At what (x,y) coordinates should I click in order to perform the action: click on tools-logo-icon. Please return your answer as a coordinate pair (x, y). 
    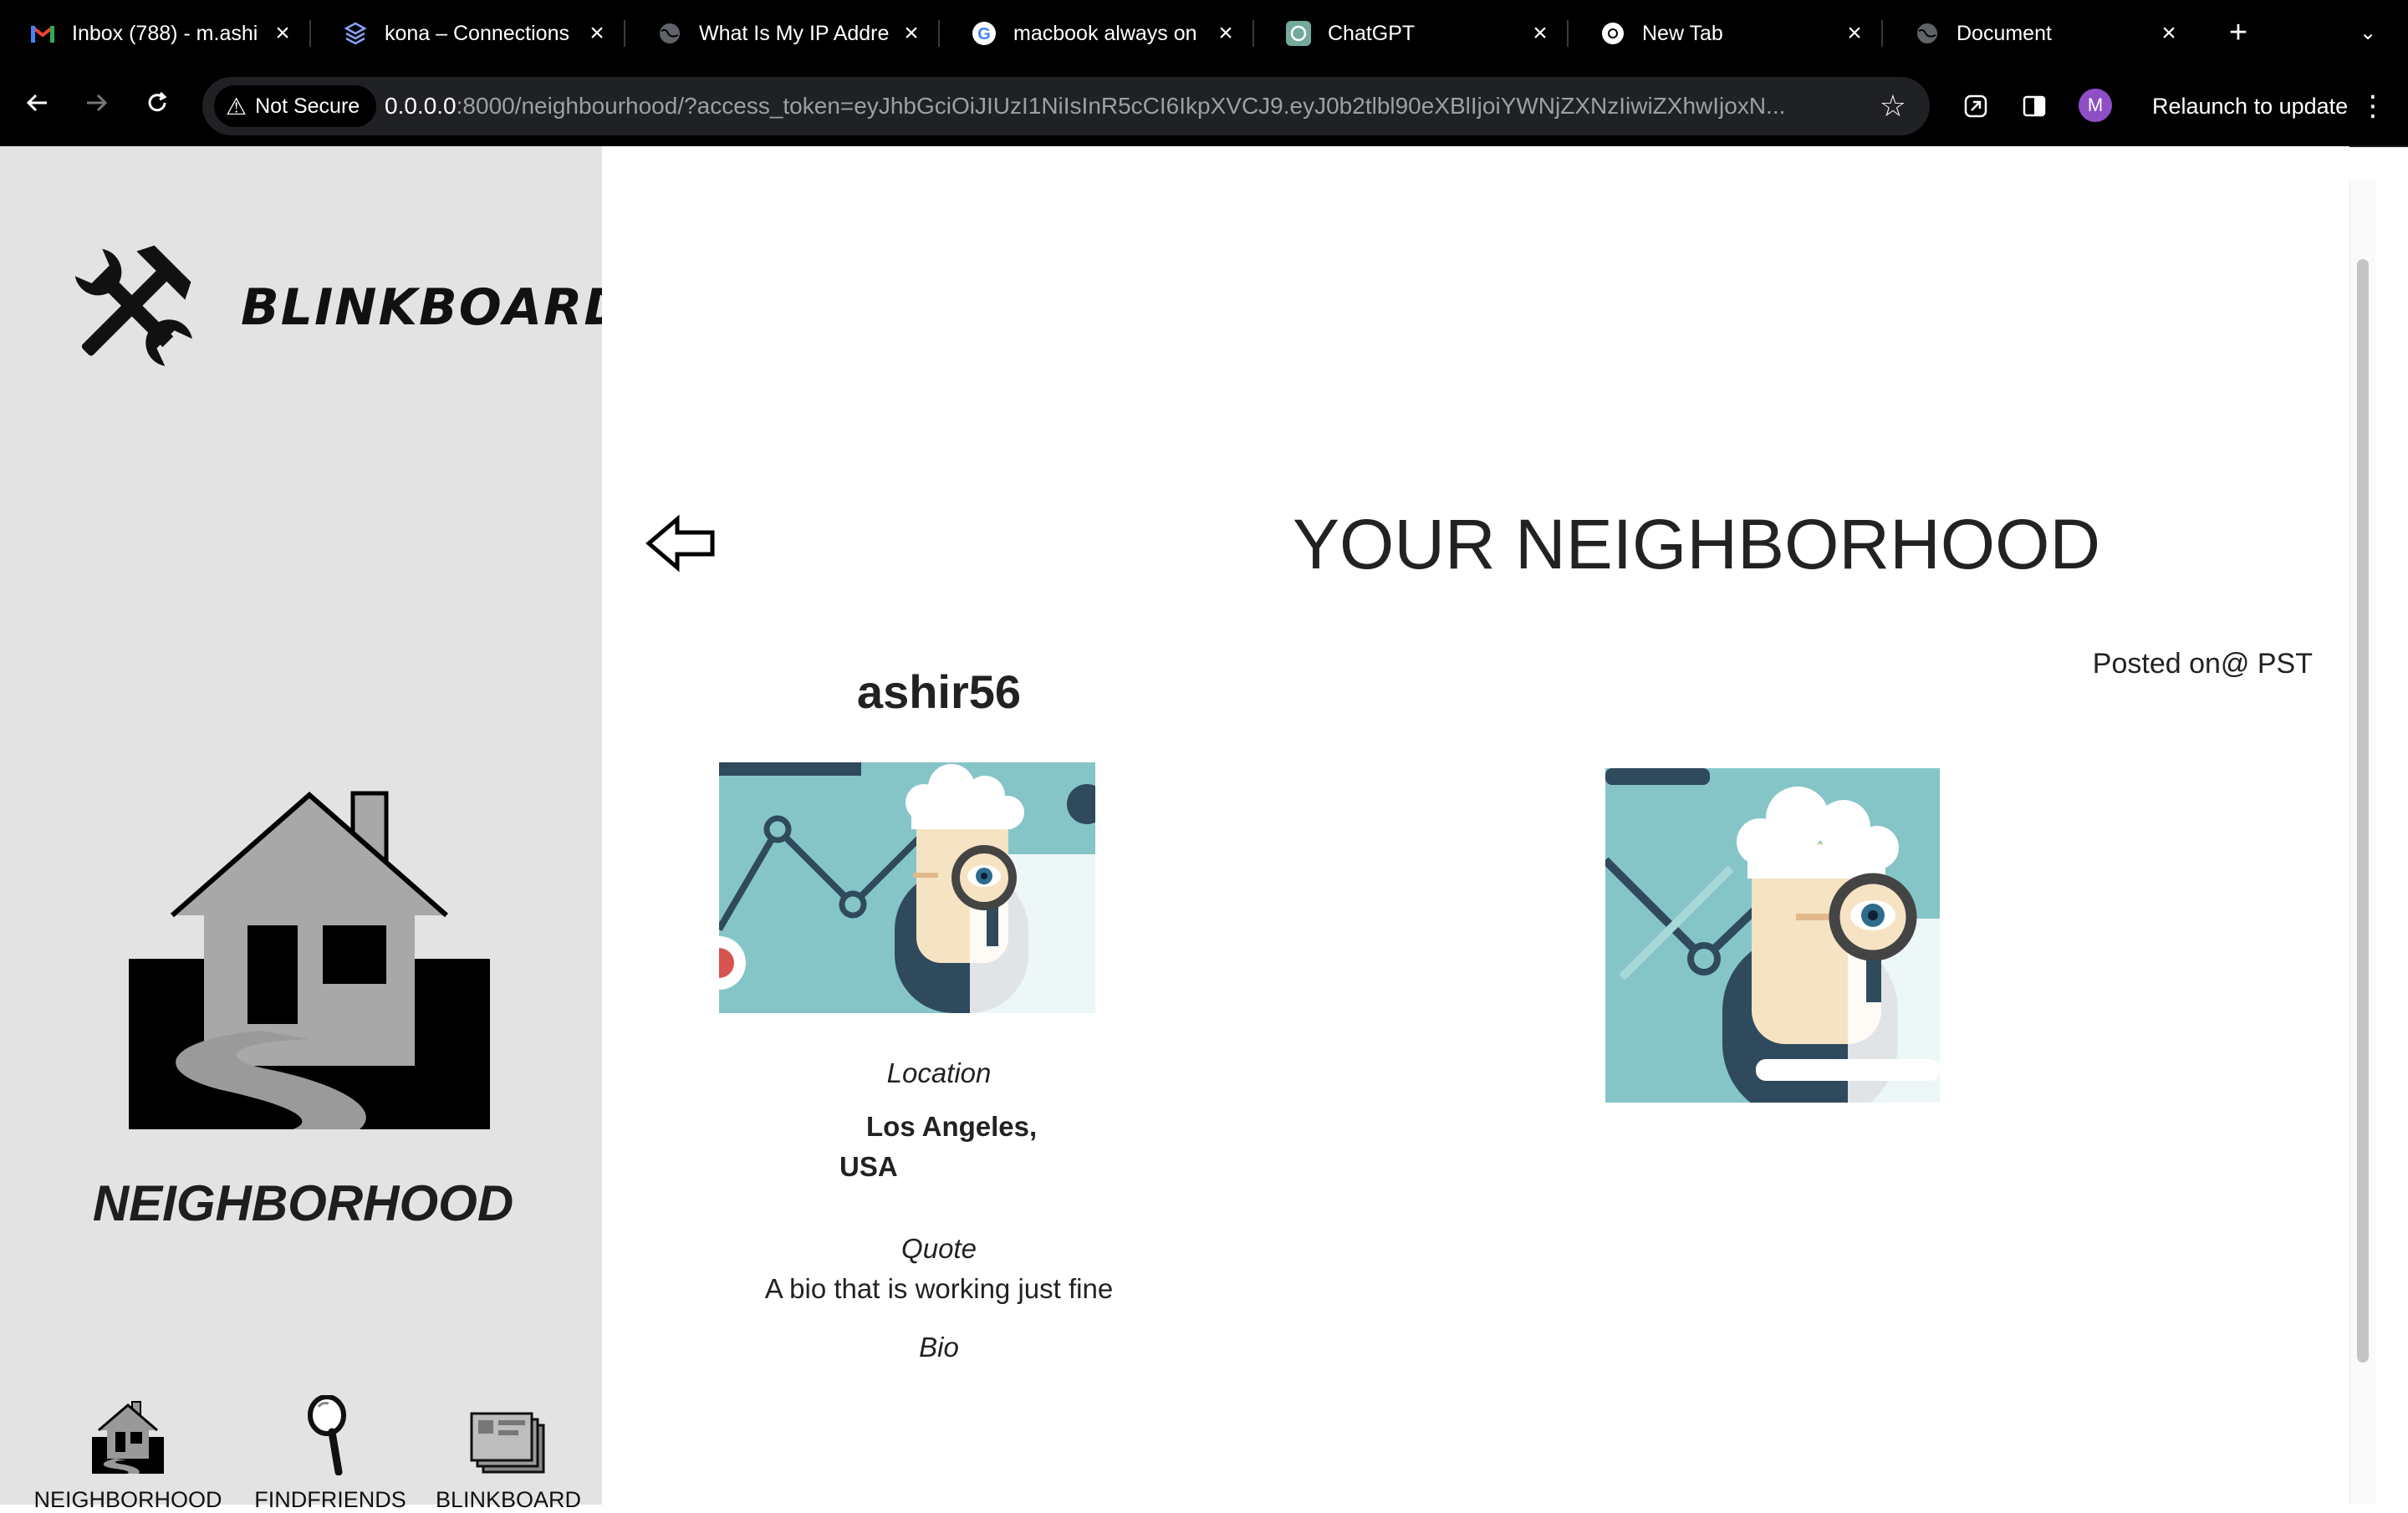
    Looking at the image, I should click on (131, 307).